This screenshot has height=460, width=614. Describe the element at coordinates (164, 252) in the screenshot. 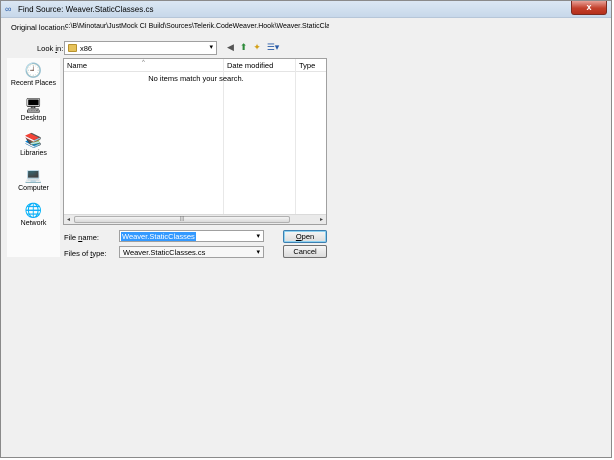

I see `files-of-type-value: Weaver.StaticClasses.cs` at that location.